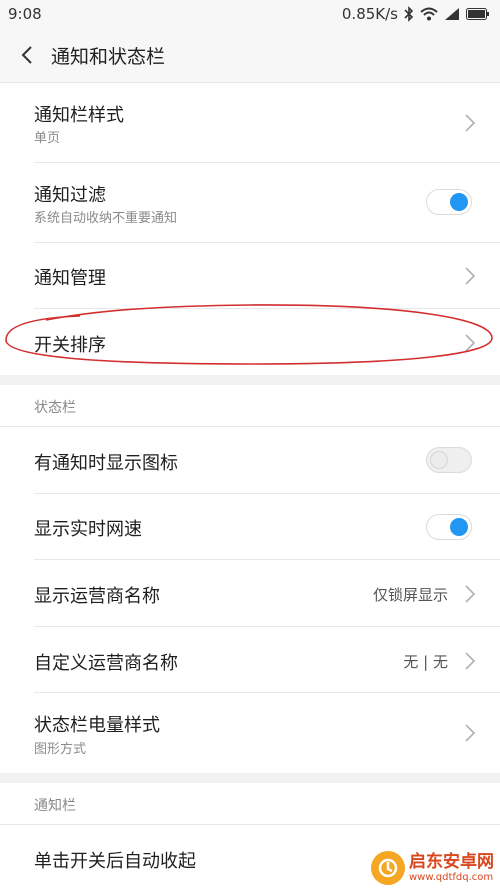  What do you see at coordinates (250, 660) in the screenshot?
I see `row-custom-carrier: 自定义运营商名称 无 | 无` at bounding box center [250, 660].